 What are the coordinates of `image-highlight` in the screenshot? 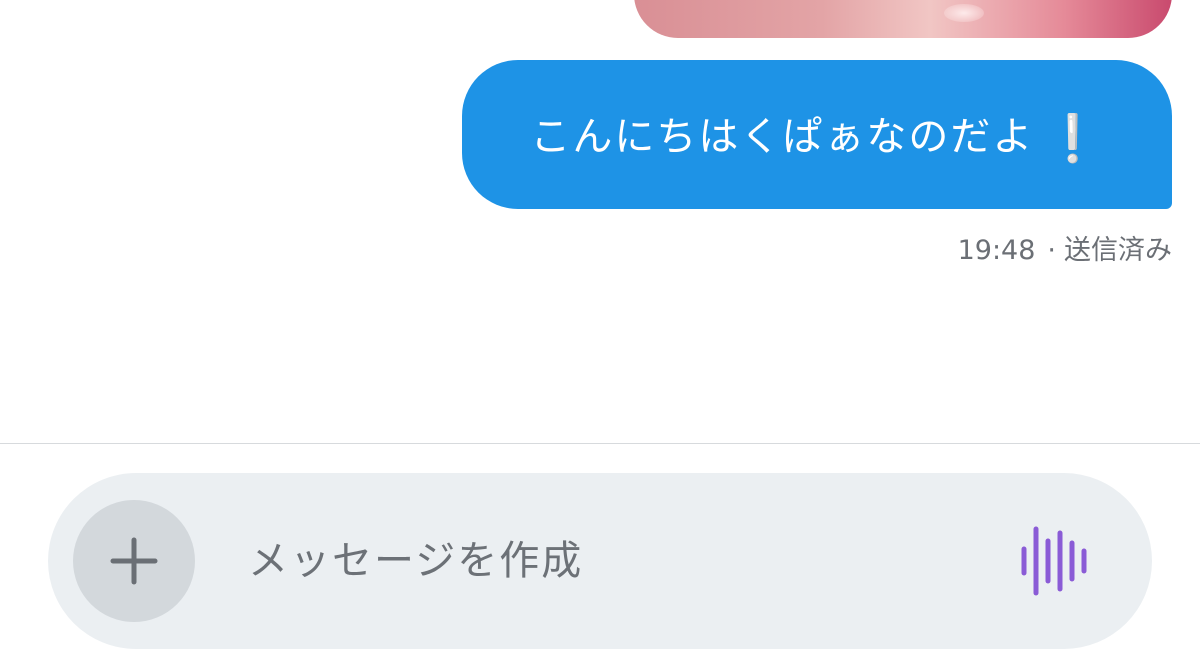 It's located at (964, 13).